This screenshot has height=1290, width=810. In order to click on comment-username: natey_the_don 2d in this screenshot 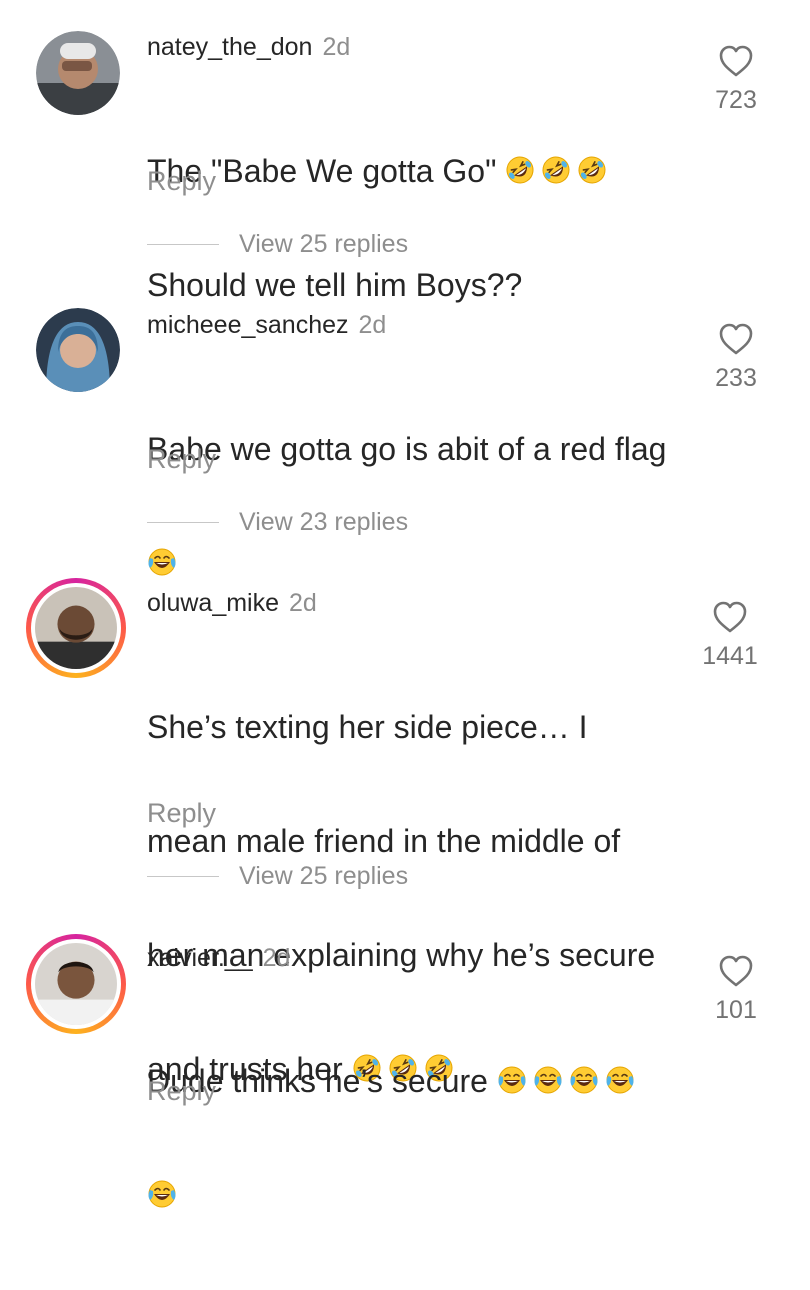, I will do `click(248, 47)`.